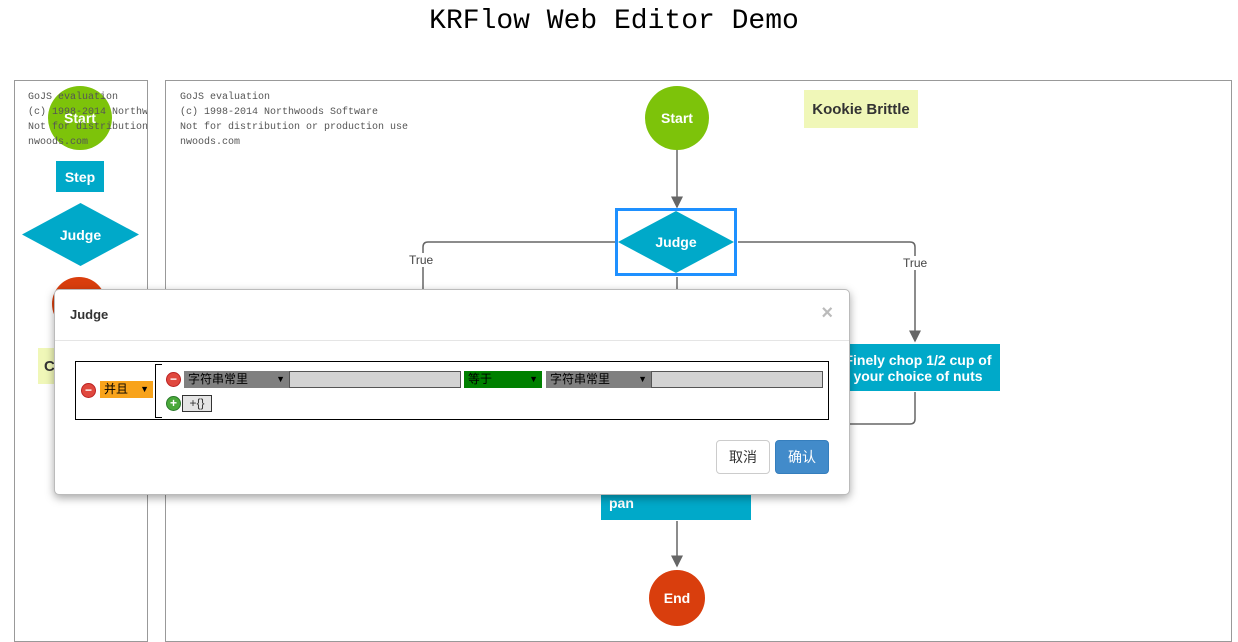 This screenshot has width=1238, height=642. Describe the element at coordinates (88, 390) in the screenshot. I see `remove-group-icon: −` at that location.